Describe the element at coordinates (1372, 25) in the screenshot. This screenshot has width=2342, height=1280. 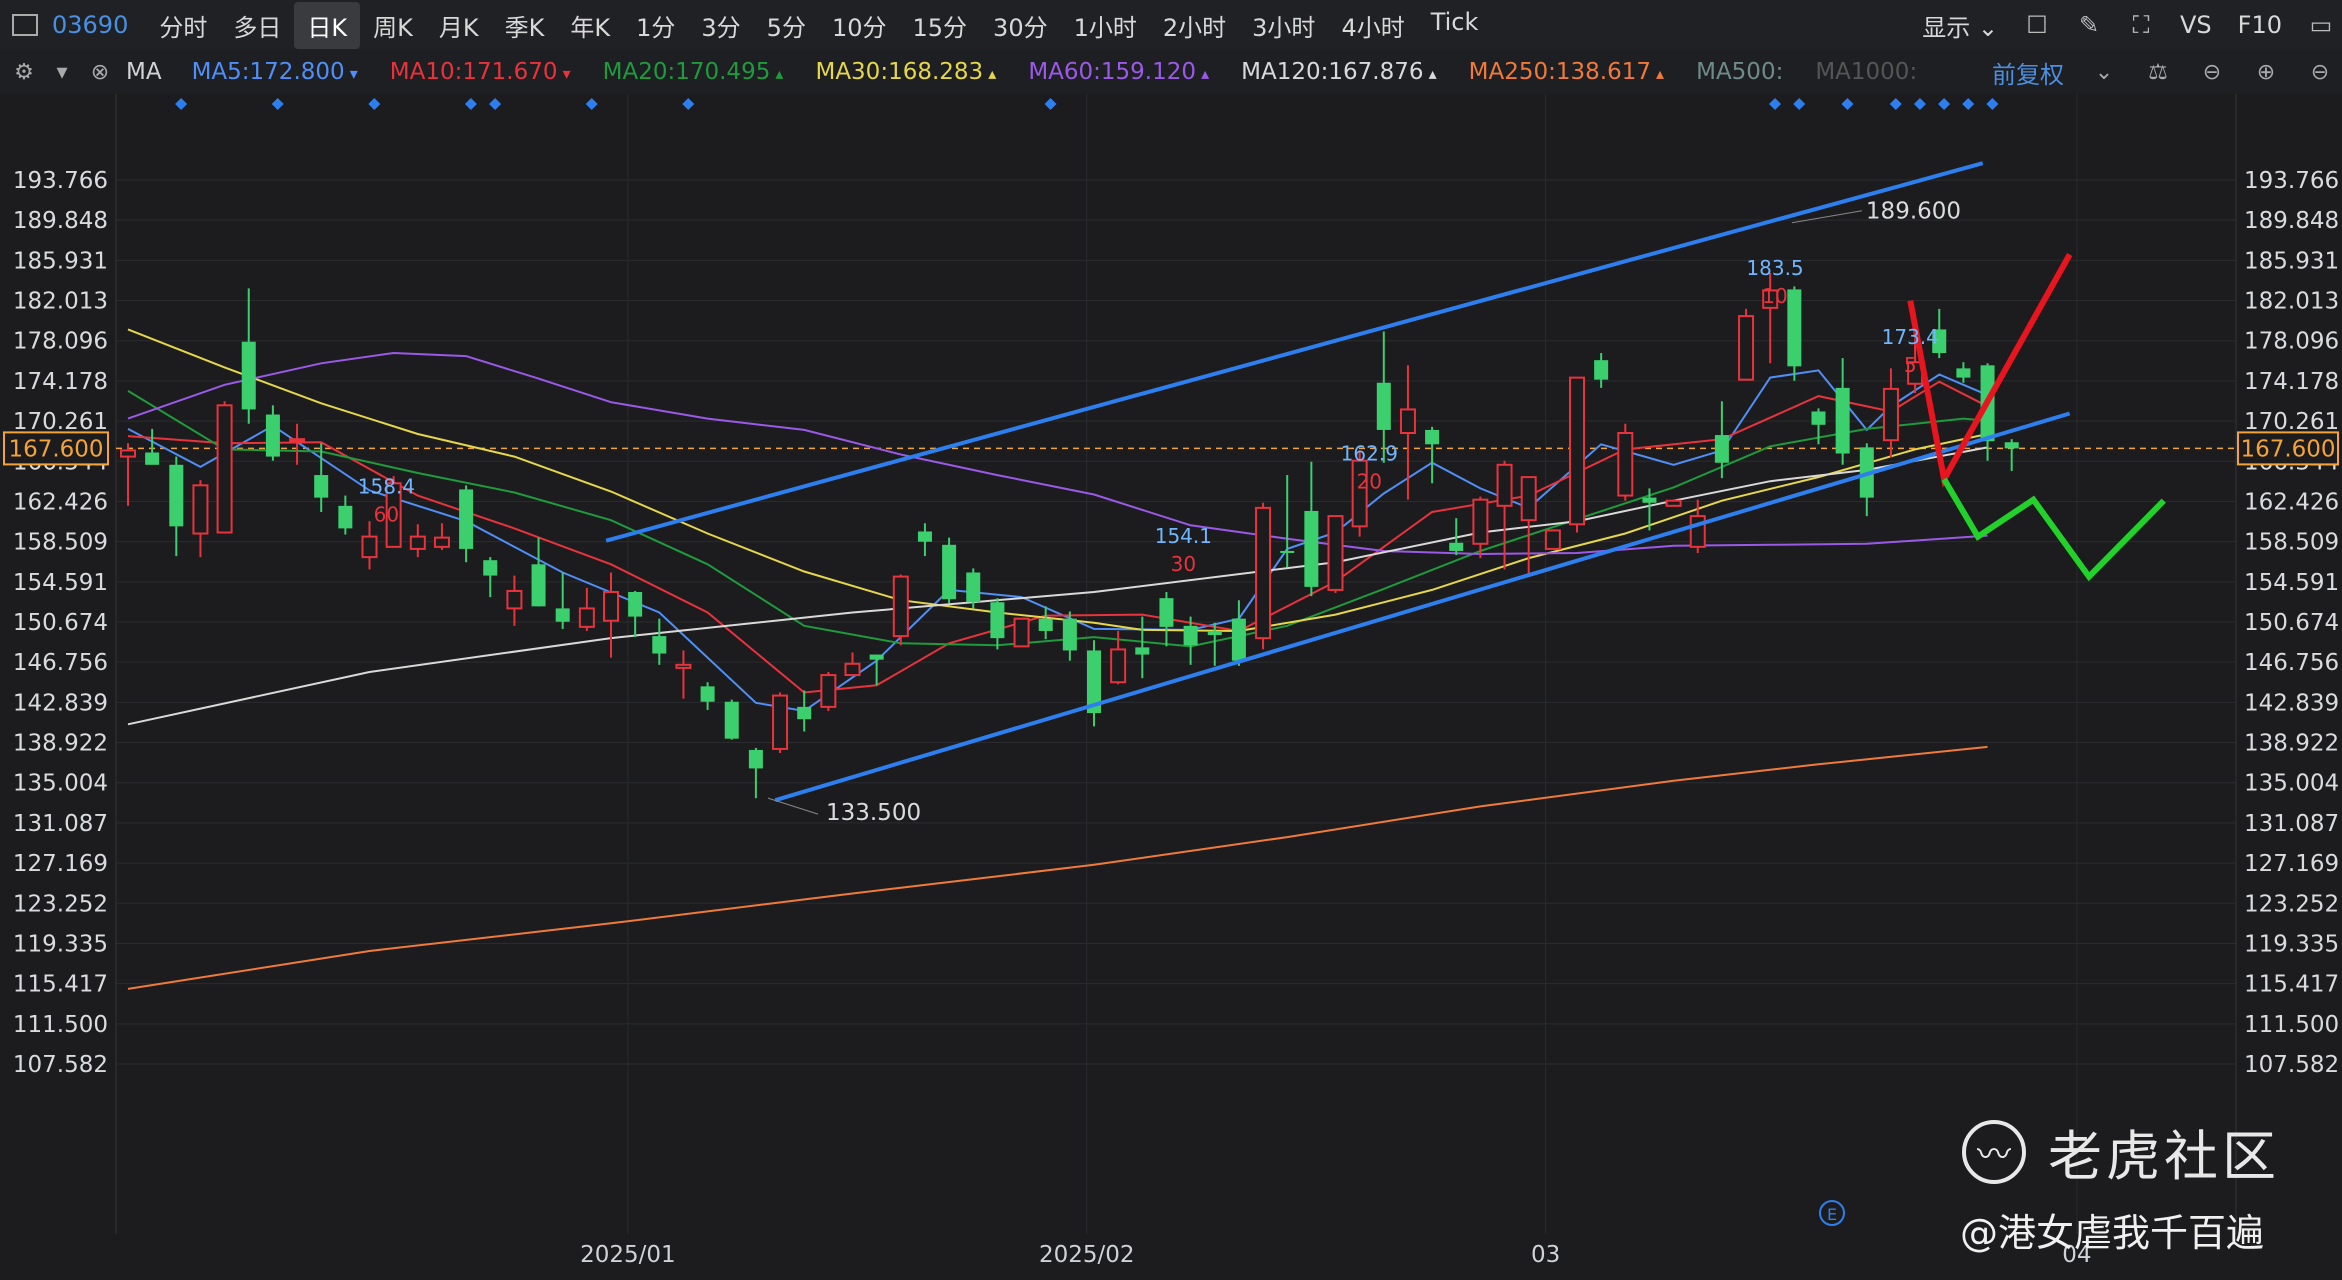
I see `tab-16: 4小时` at that location.